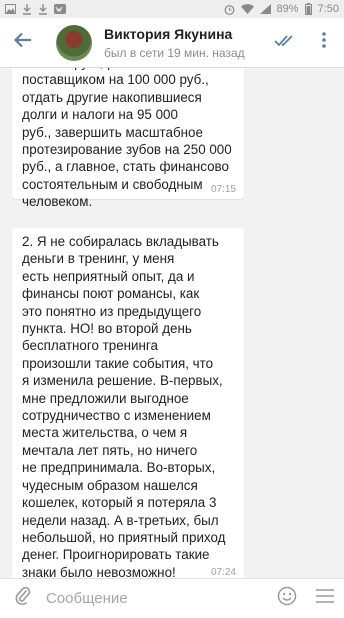 Image resolution: width=344 pixels, height=618 pixels. I want to click on status-right-icons: 89% 7:50, so click(281, 9).